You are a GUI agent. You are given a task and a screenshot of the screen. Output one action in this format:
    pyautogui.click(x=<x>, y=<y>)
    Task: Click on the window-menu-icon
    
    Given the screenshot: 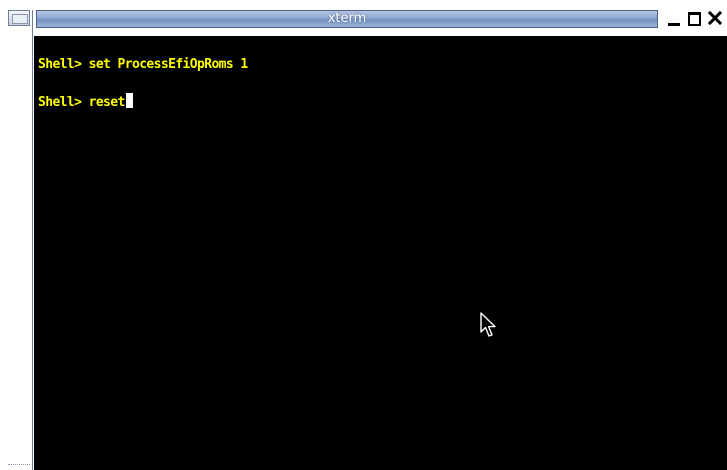 What is the action you would take?
    pyautogui.click(x=19, y=18)
    